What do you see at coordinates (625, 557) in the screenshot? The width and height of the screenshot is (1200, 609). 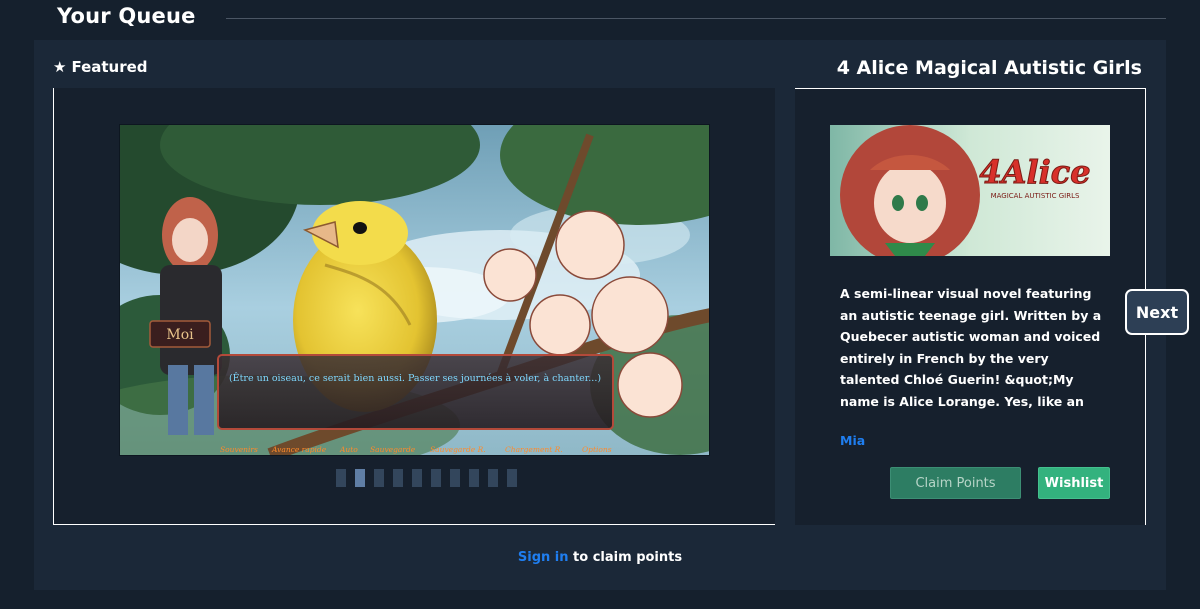 I see `signin-rest-text: to claim points` at bounding box center [625, 557].